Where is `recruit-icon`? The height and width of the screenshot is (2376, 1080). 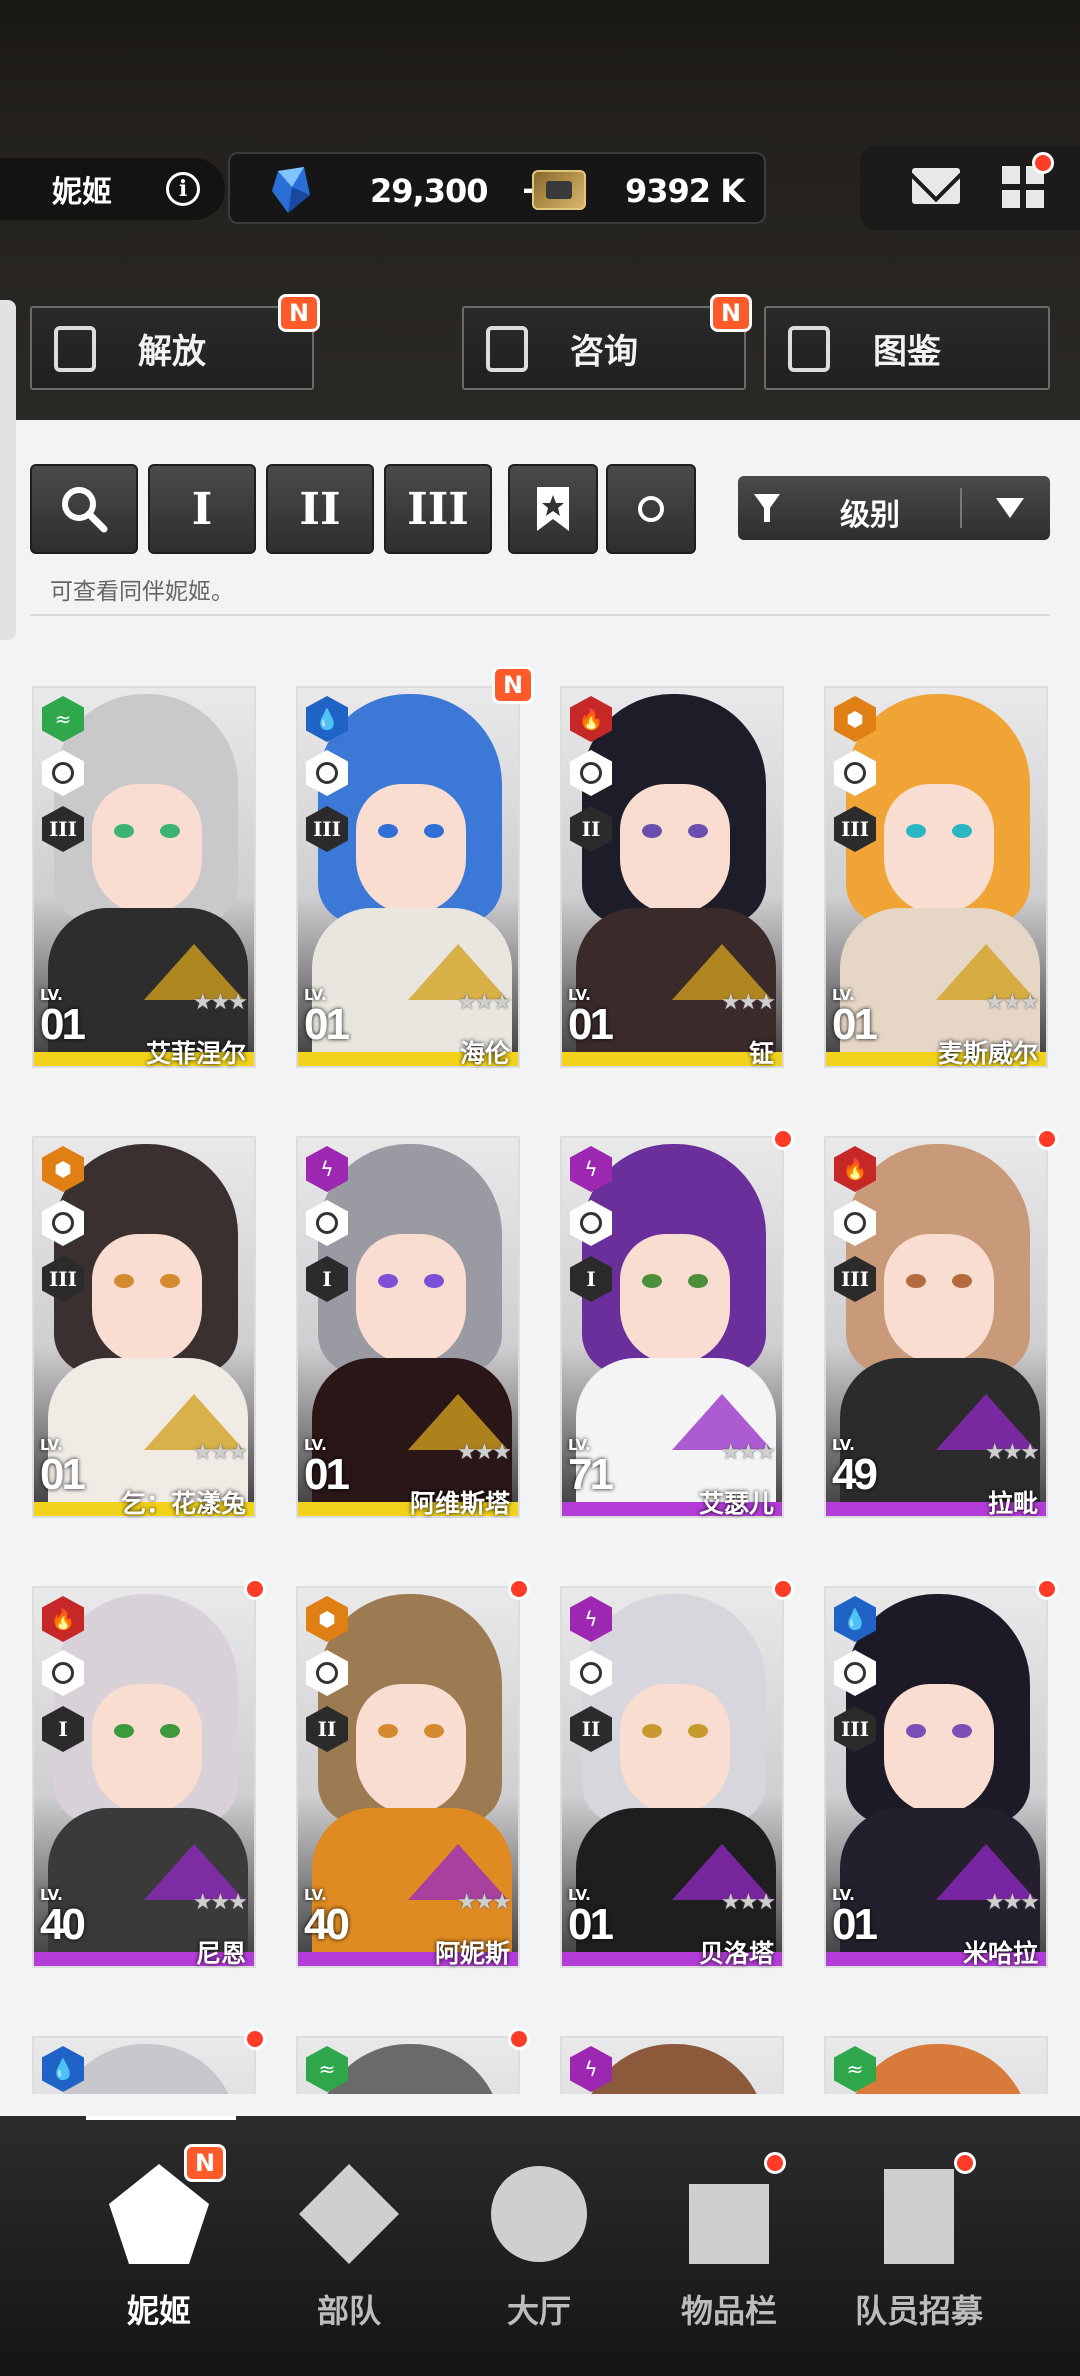 recruit-icon is located at coordinates (919, 2216).